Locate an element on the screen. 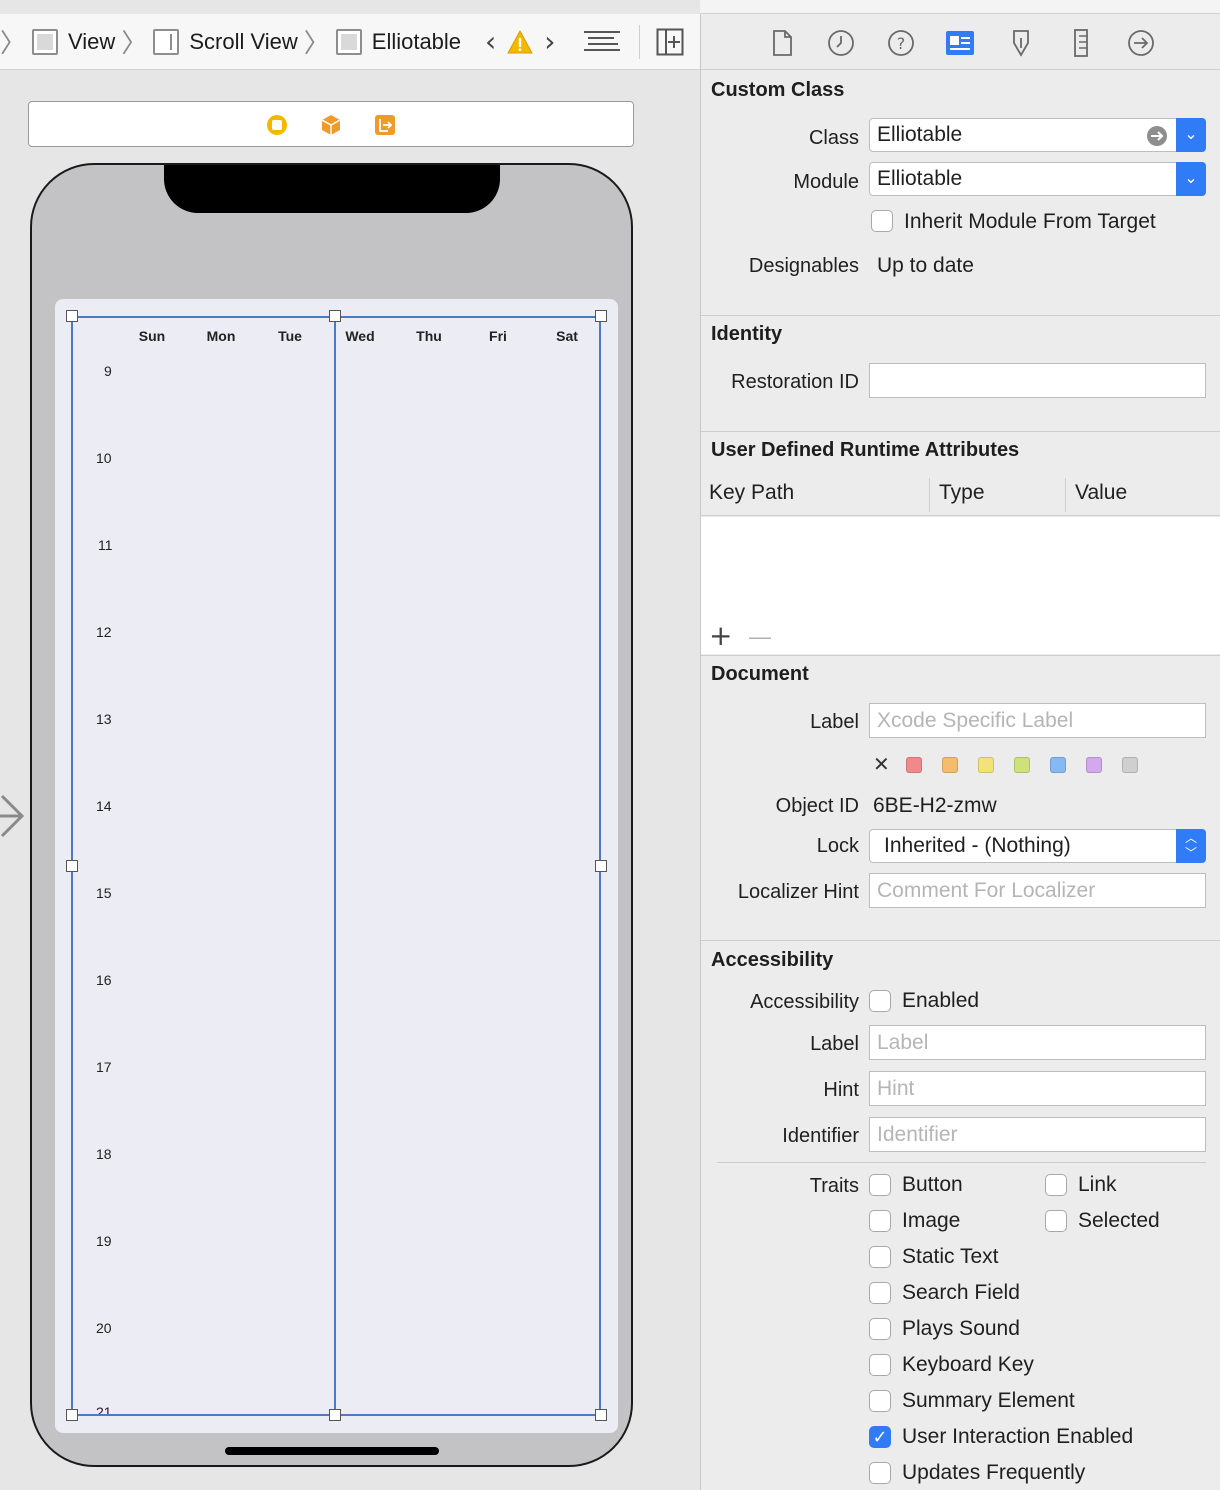  trait-user-interaction-label: User Interaction Enabled is located at coordinates (1018, 1436).